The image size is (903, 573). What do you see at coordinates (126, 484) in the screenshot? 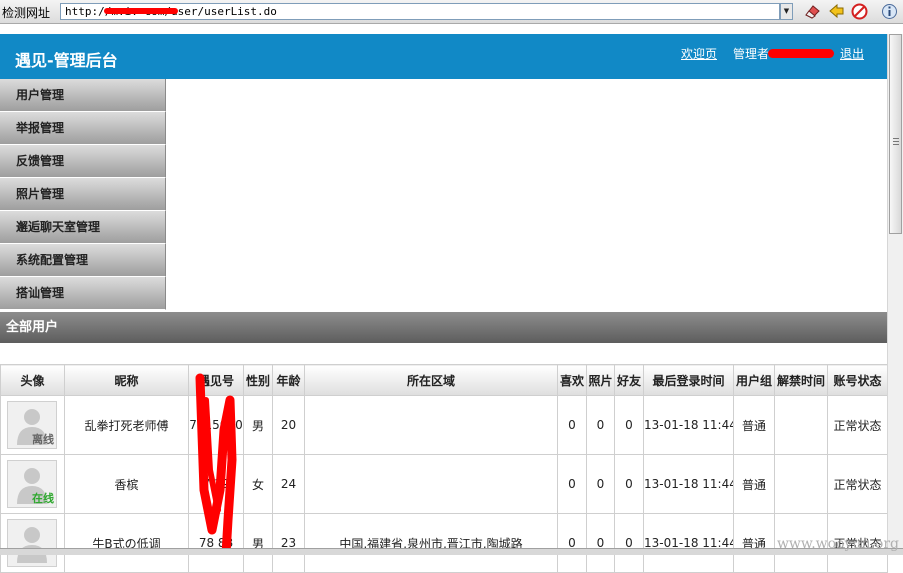
I see `nickname-cell: 香槟` at bounding box center [126, 484].